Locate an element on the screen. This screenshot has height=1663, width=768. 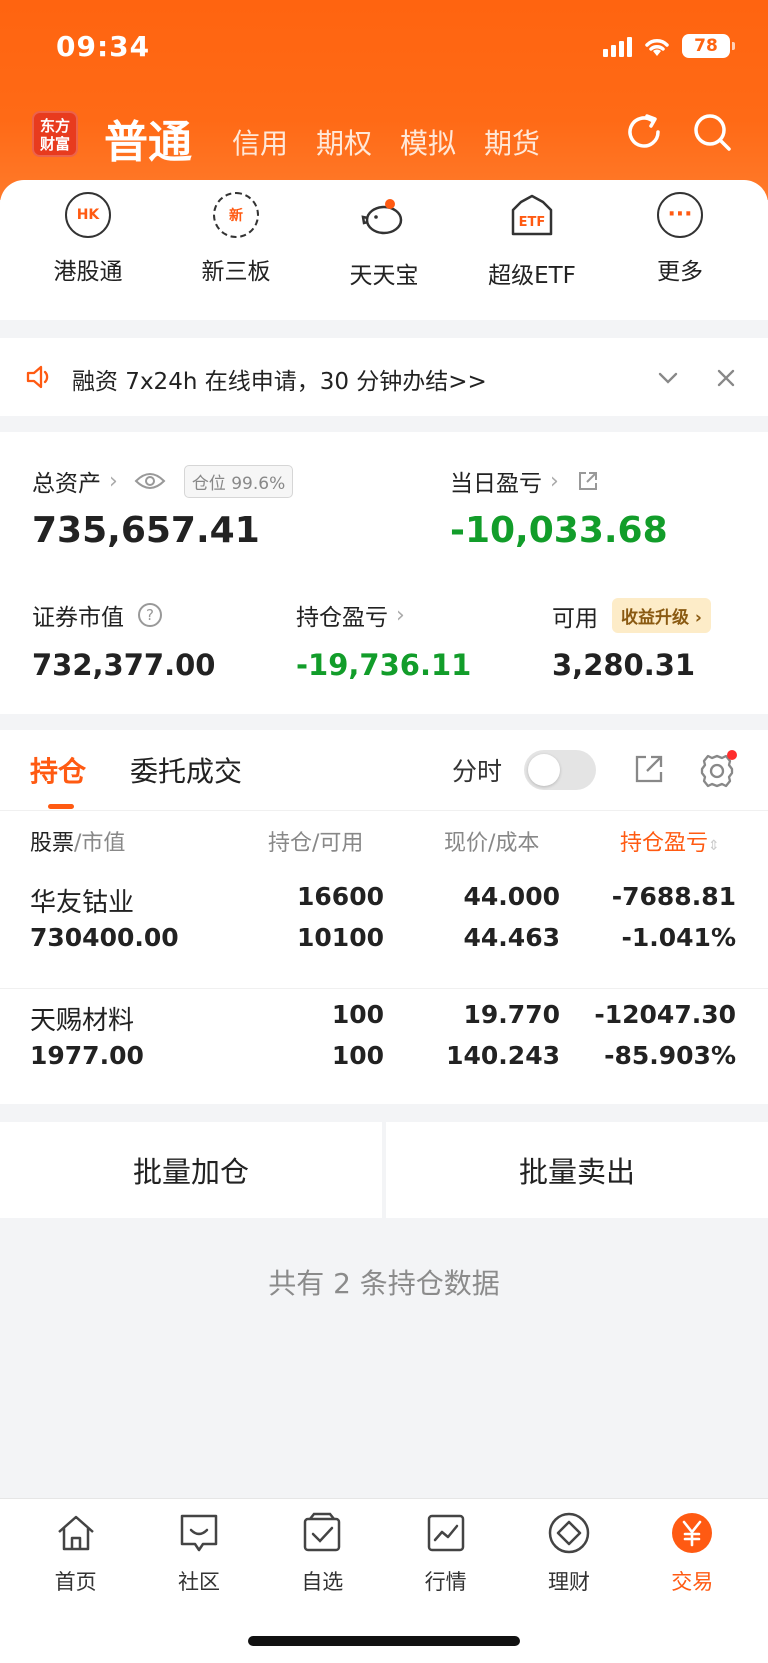
tab-label: 首页 is located at coordinates (75, 1582).